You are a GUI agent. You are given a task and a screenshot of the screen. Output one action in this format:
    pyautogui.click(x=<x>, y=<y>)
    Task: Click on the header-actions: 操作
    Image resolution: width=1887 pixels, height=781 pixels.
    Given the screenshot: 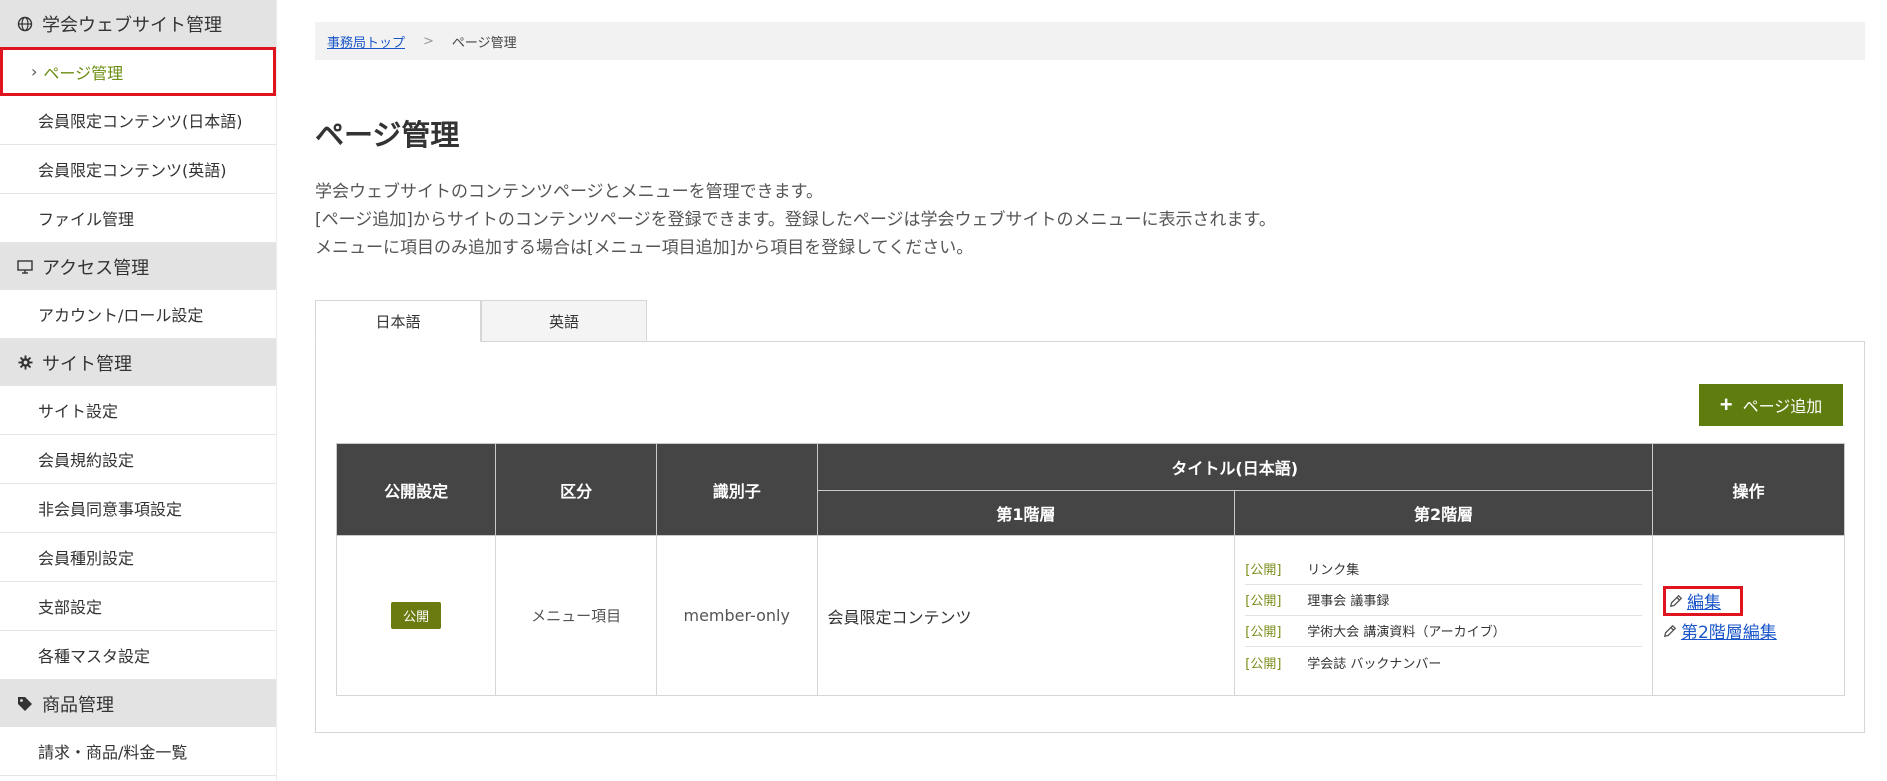 What is the action you would take?
    pyautogui.click(x=1748, y=489)
    